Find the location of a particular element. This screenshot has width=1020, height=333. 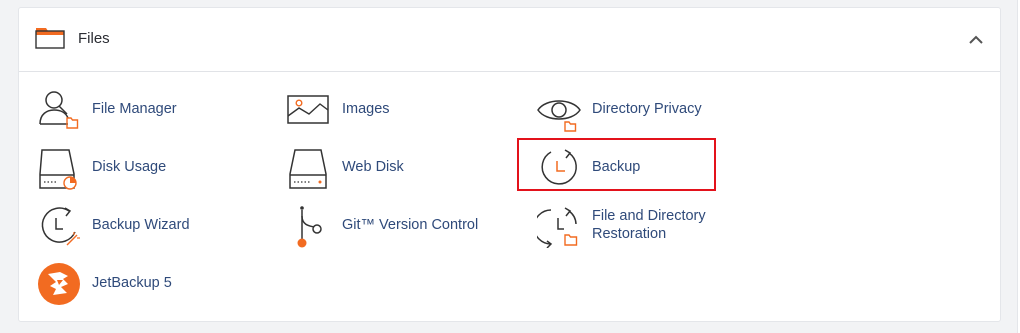

disk-usage-icon is located at coordinates (59, 168).